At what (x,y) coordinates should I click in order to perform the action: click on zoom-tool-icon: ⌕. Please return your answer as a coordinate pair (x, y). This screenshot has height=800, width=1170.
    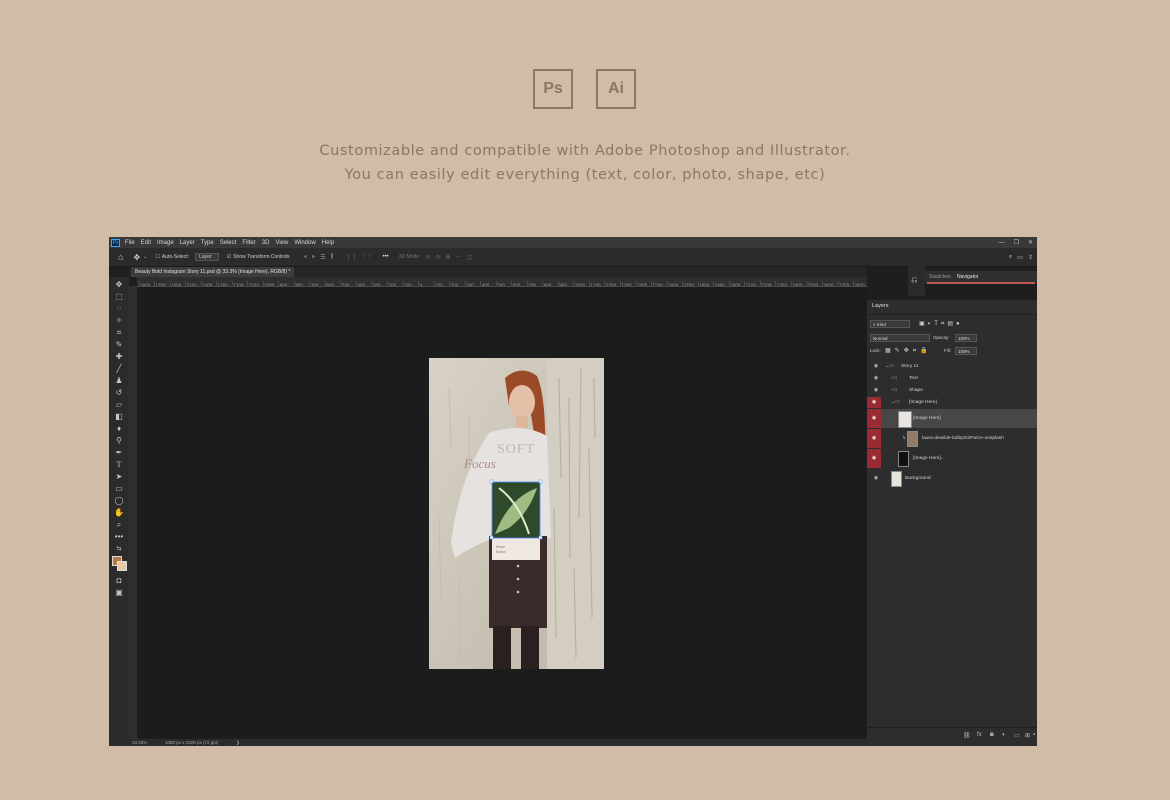
    Looking at the image, I should click on (119, 525).